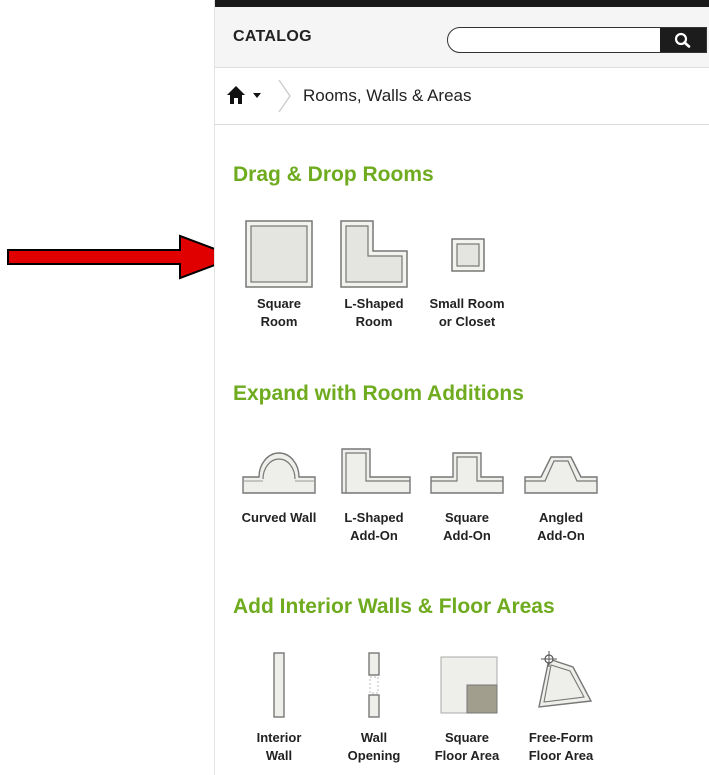 Image resolution: width=709 pixels, height=775 pixels. What do you see at coordinates (467, 526) in the screenshot?
I see `square-addon-label: Square Add-On` at bounding box center [467, 526].